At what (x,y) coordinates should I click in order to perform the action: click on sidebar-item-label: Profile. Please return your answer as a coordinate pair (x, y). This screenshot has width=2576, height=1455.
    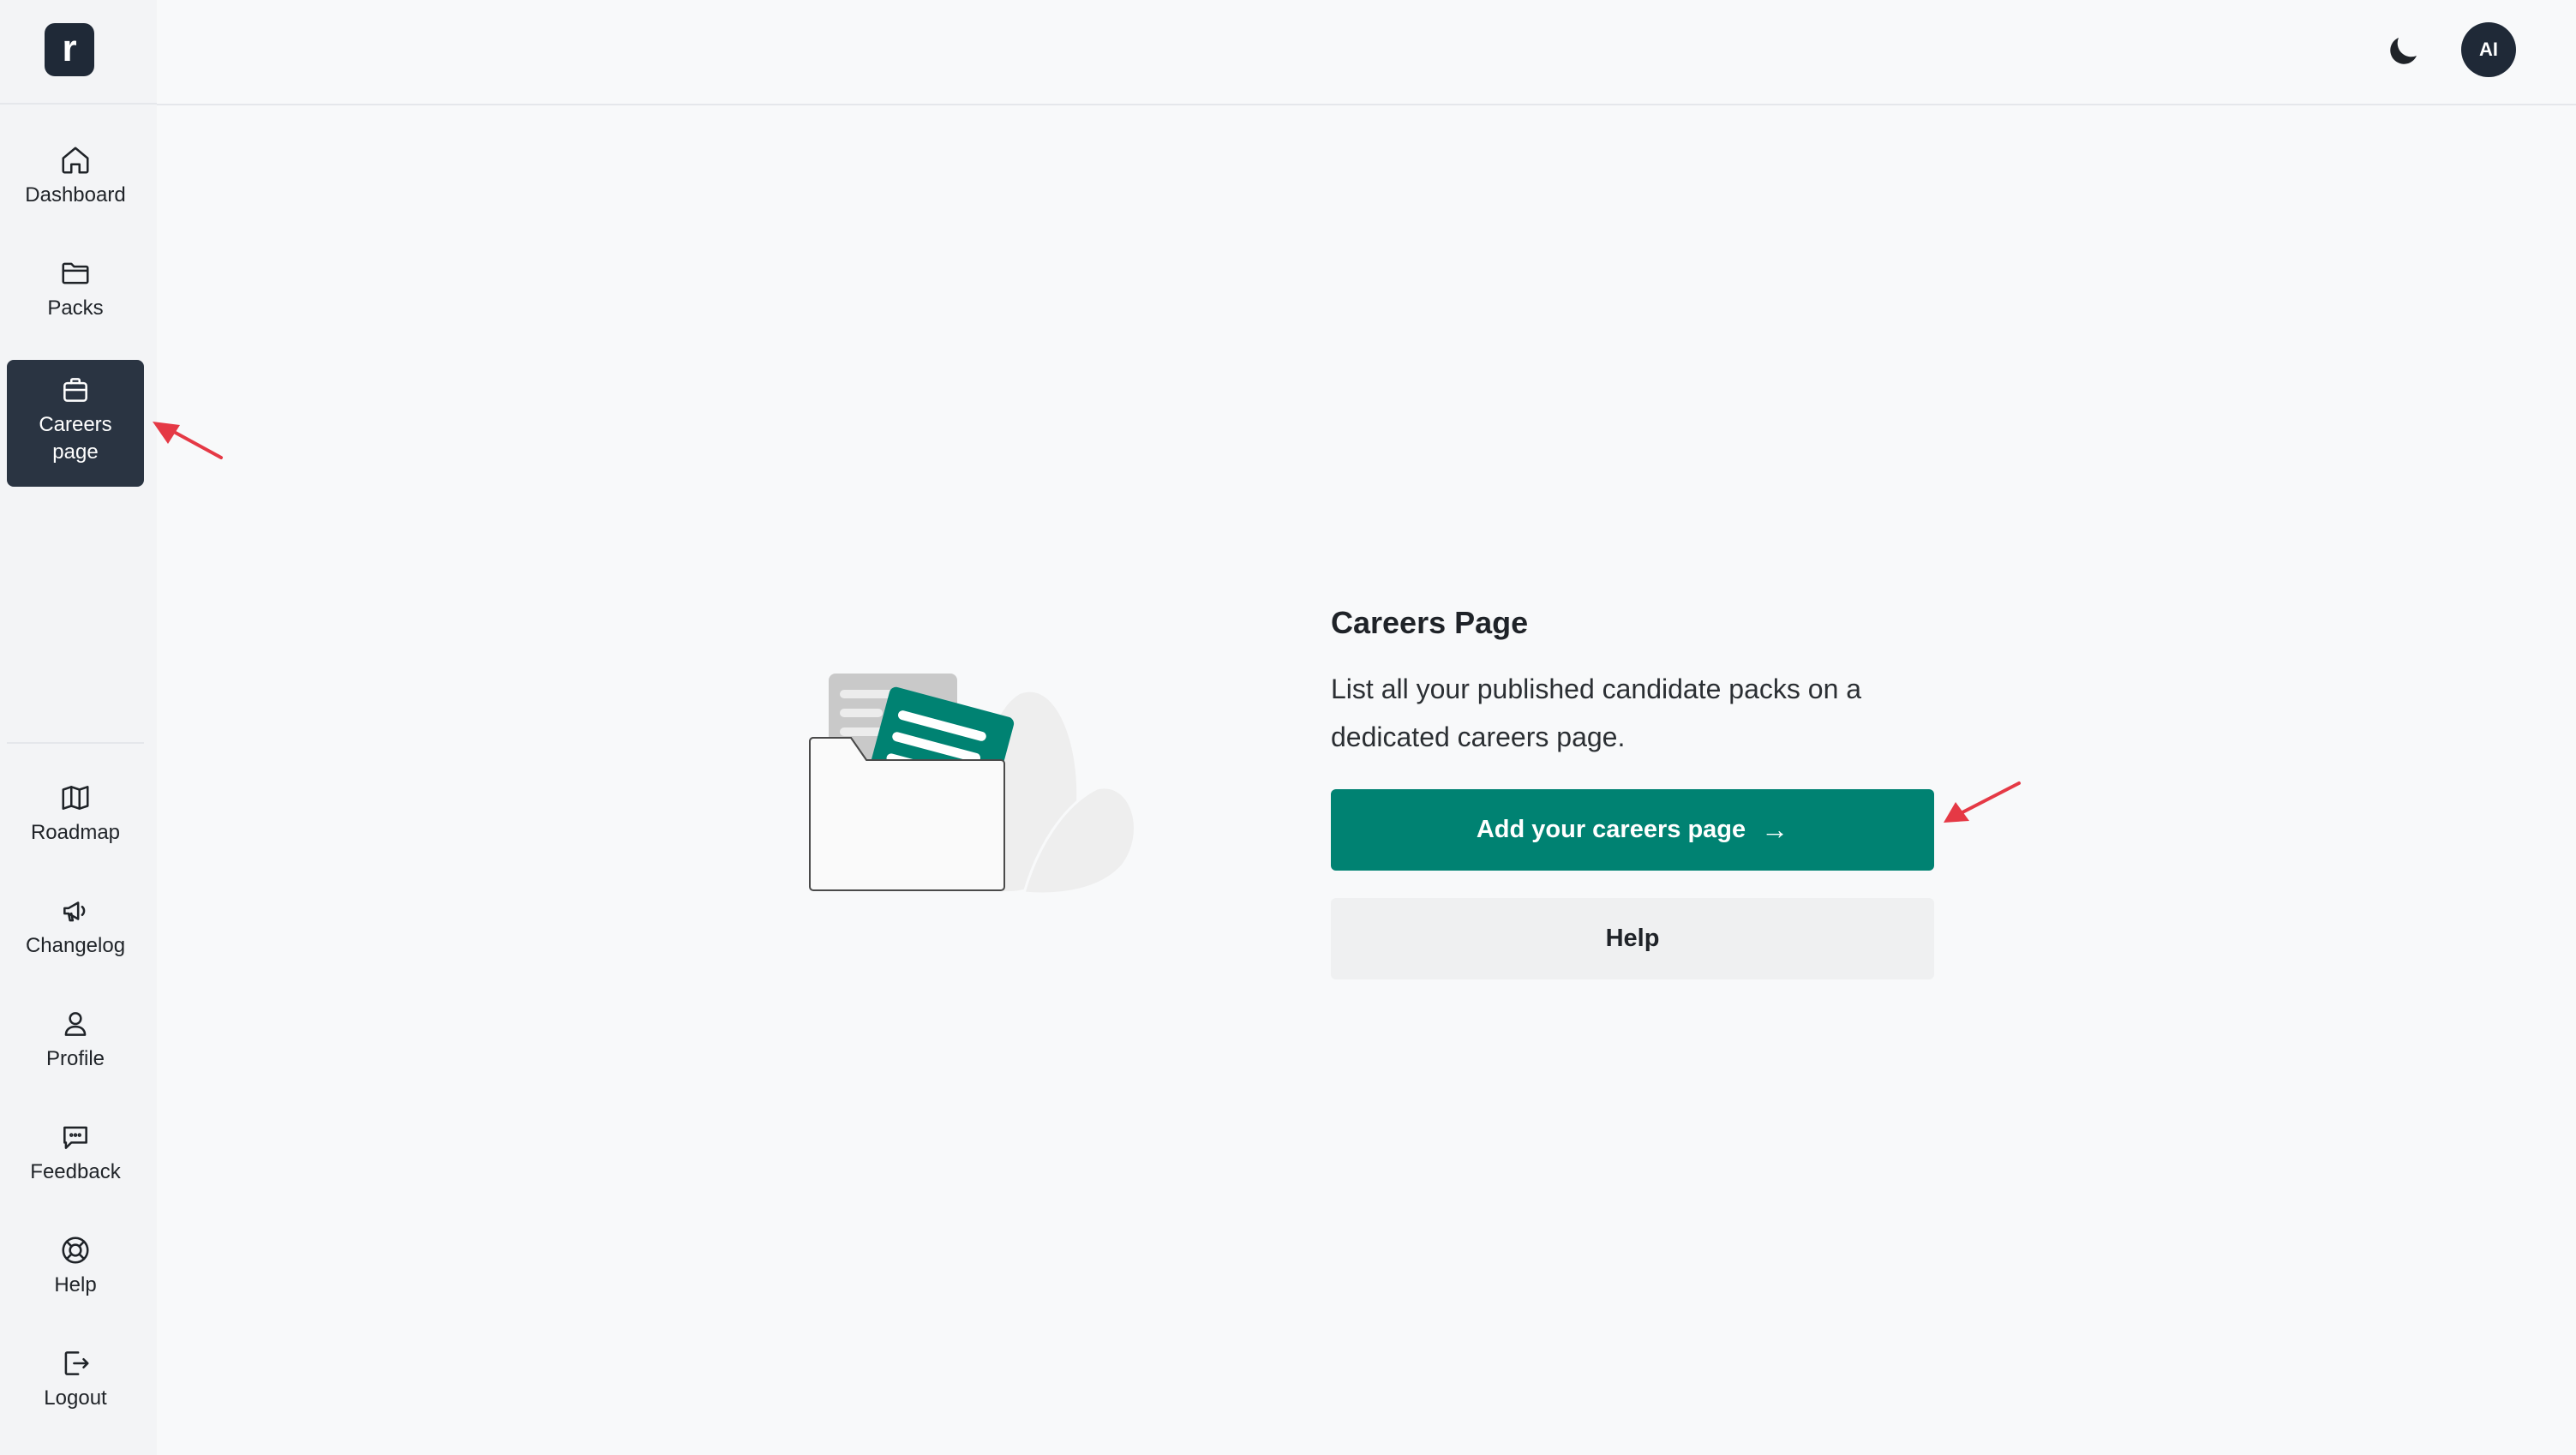
    Looking at the image, I should click on (75, 1058).